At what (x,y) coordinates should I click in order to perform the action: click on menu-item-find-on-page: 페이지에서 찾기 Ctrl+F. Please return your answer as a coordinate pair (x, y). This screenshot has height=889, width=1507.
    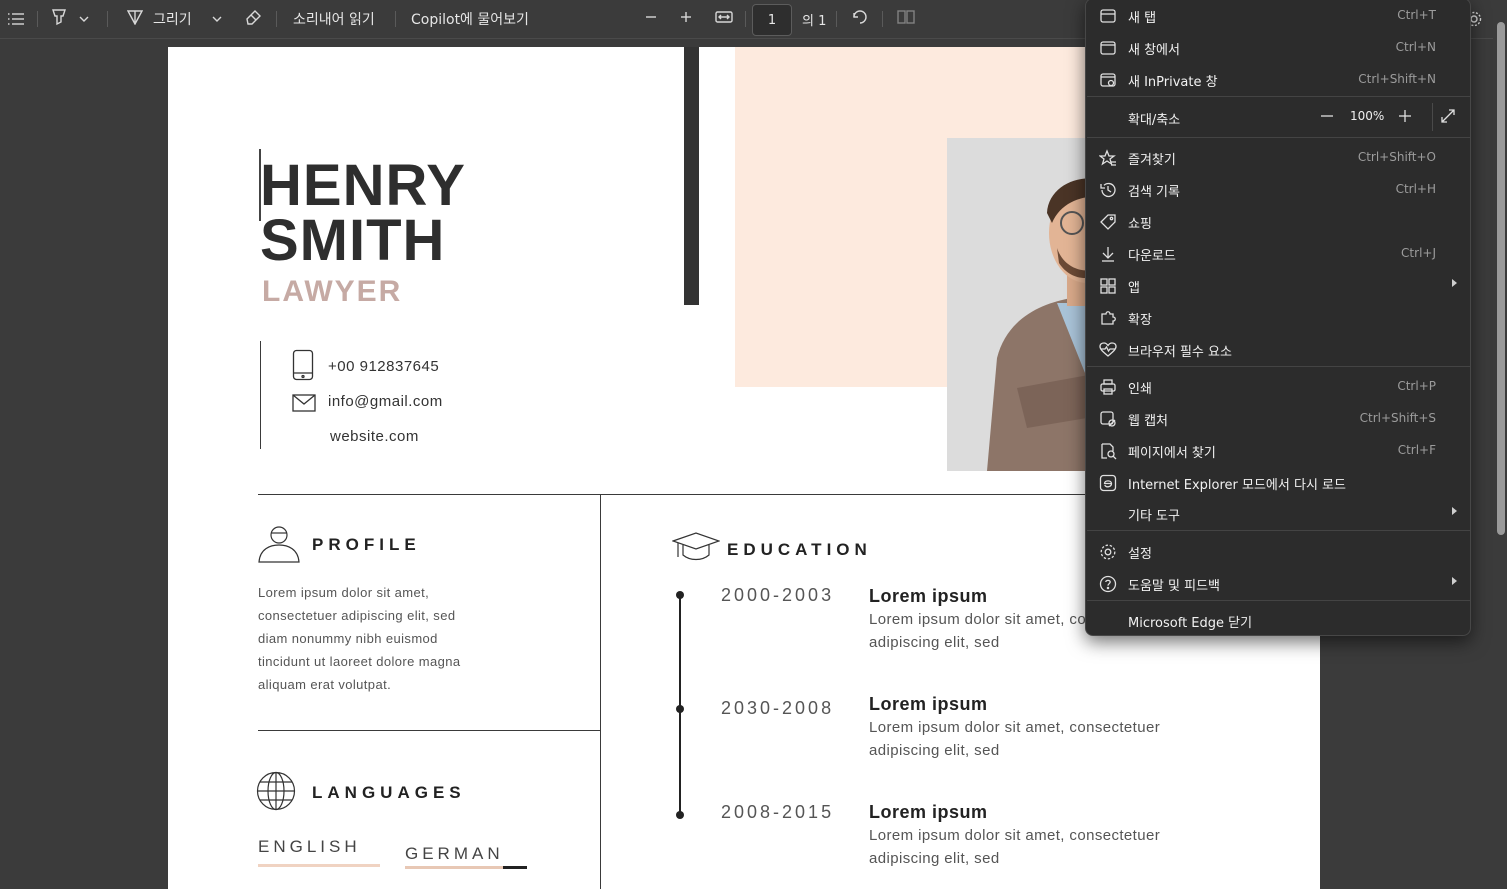
    Looking at the image, I should click on (1278, 451).